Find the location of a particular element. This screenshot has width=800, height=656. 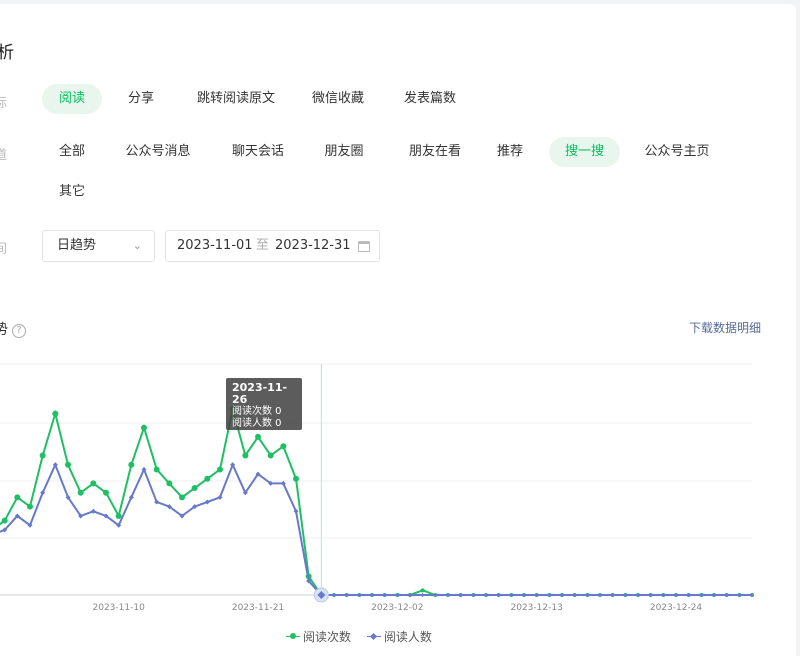

metric-row-label: 标 is located at coordinates (4, 103).